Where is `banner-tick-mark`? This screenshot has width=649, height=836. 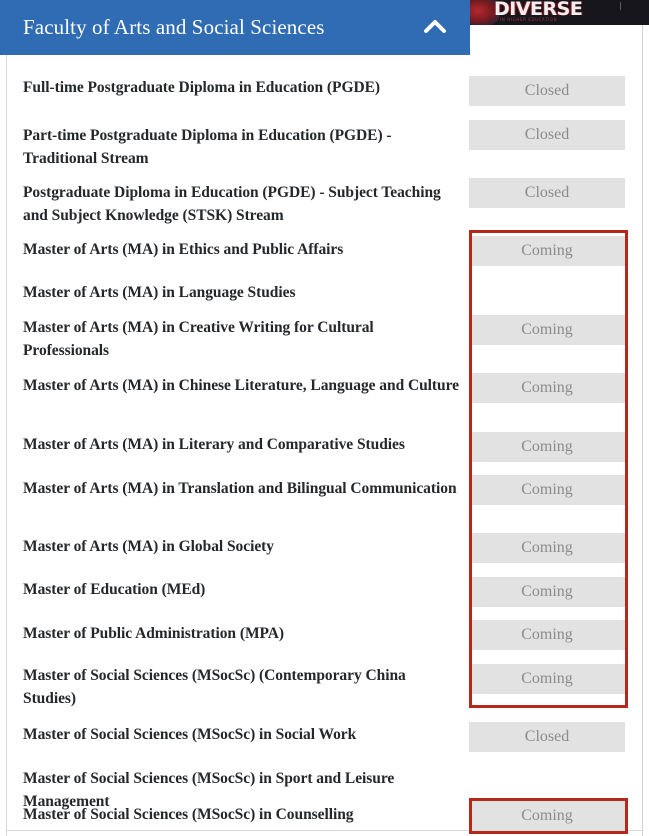
banner-tick-mark is located at coordinates (620, 6).